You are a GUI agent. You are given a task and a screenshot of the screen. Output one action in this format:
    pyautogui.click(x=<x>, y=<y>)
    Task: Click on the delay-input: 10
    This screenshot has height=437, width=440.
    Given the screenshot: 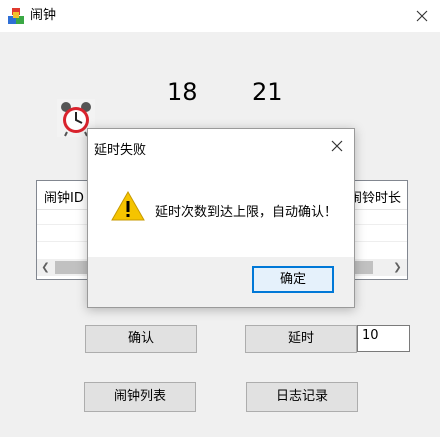 What is the action you would take?
    pyautogui.click(x=383, y=338)
    